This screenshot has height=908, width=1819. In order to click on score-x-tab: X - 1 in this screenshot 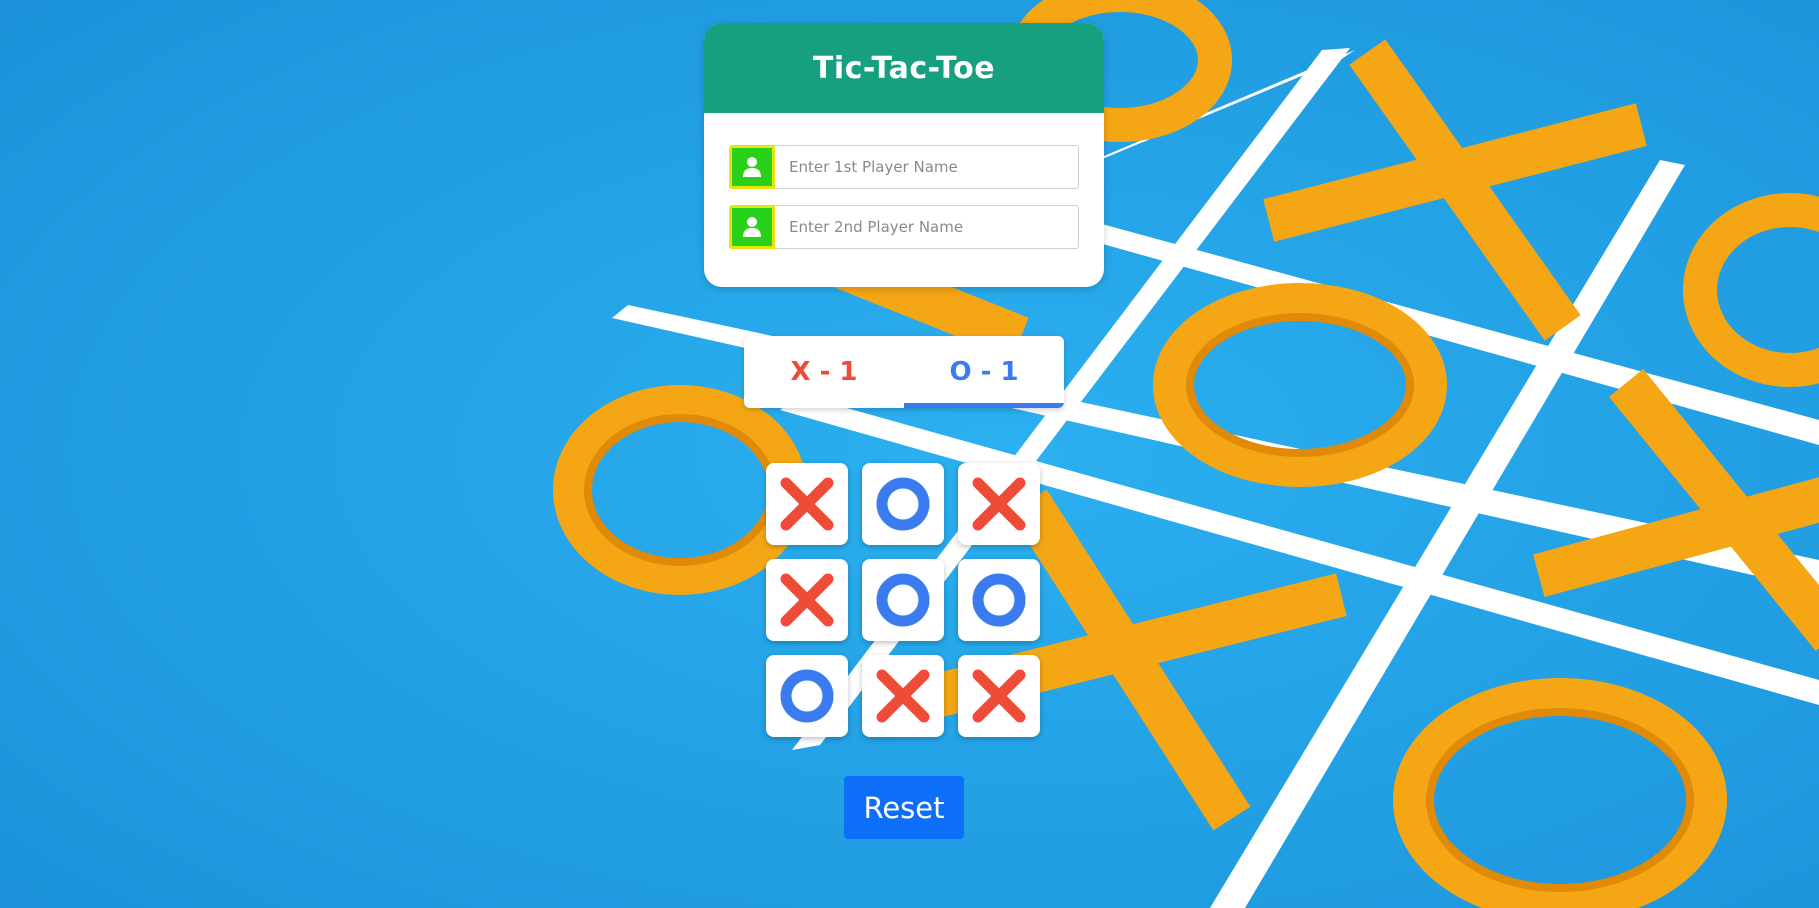, I will do `click(824, 372)`.